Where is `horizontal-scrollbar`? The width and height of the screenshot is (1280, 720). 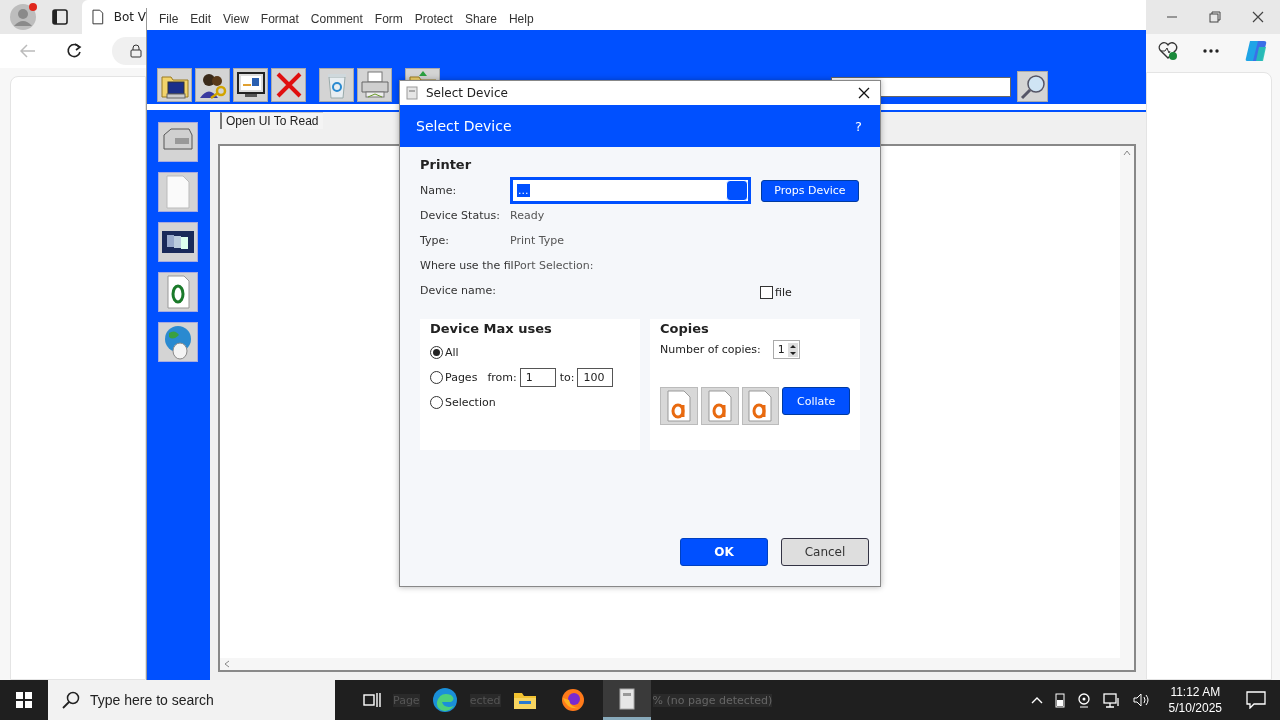
horizontal-scrollbar is located at coordinates (670, 664).